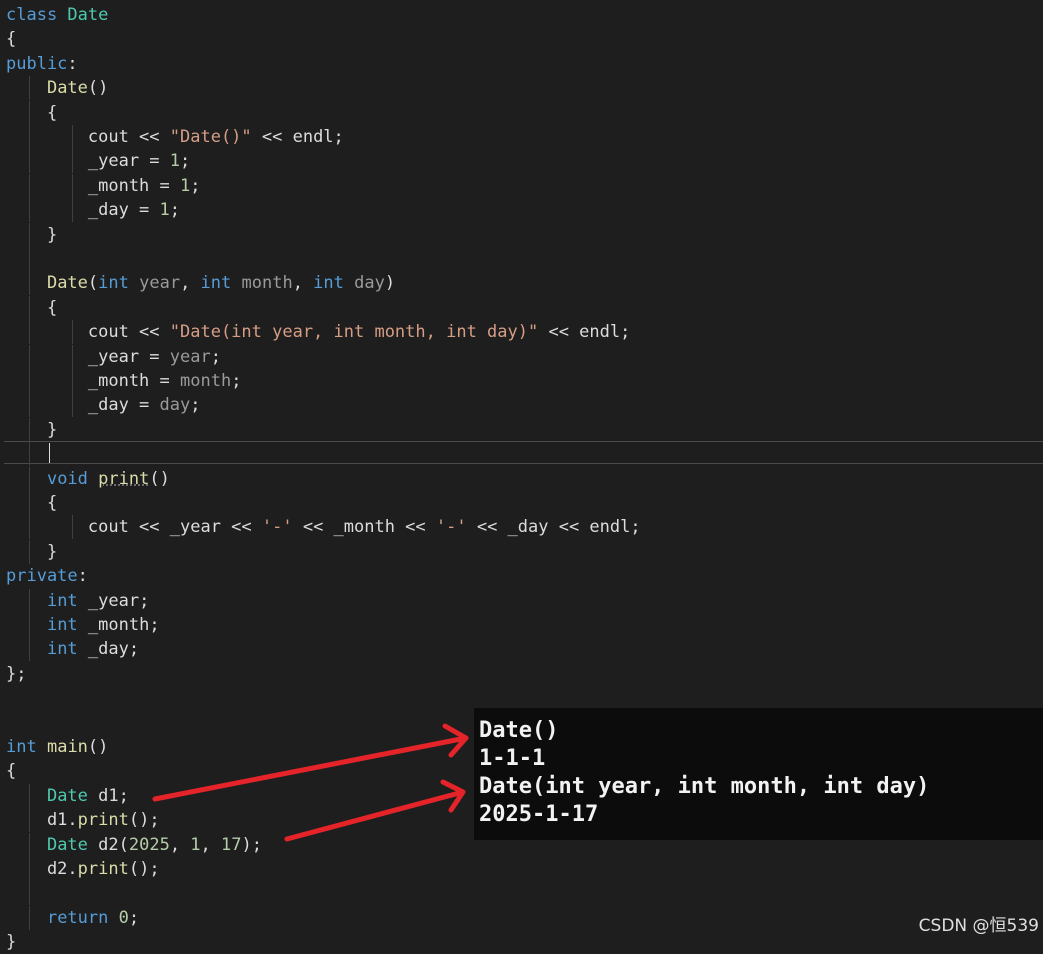  I want to click on code-token: "Date()", so click(210, 137).